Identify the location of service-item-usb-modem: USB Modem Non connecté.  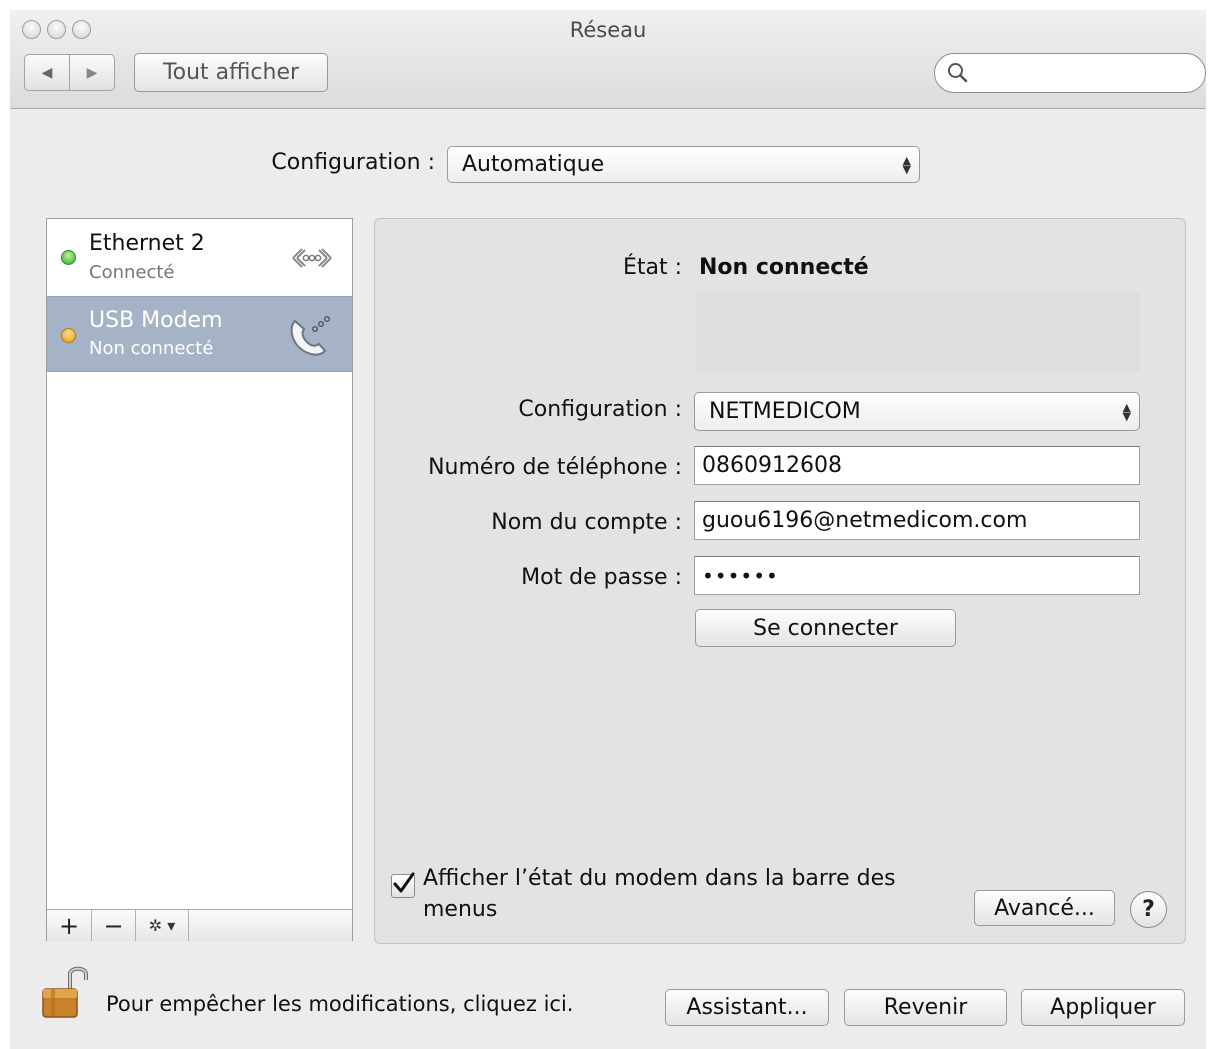
(199, 334).